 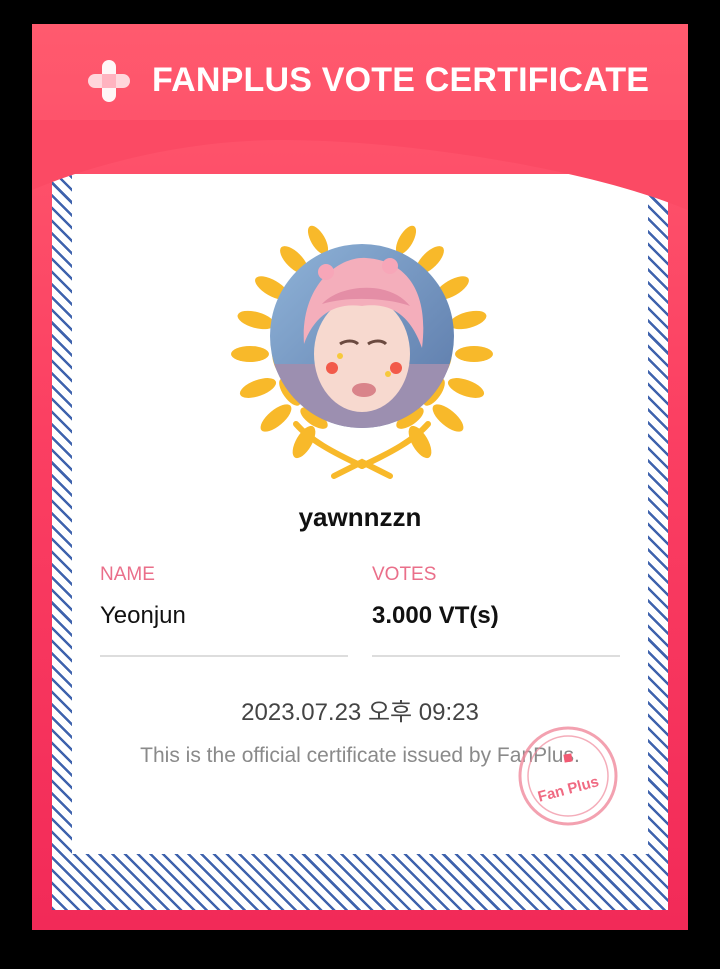 I want to click on votes-value: 3.000 VT(s), so click(x=435, y=615).